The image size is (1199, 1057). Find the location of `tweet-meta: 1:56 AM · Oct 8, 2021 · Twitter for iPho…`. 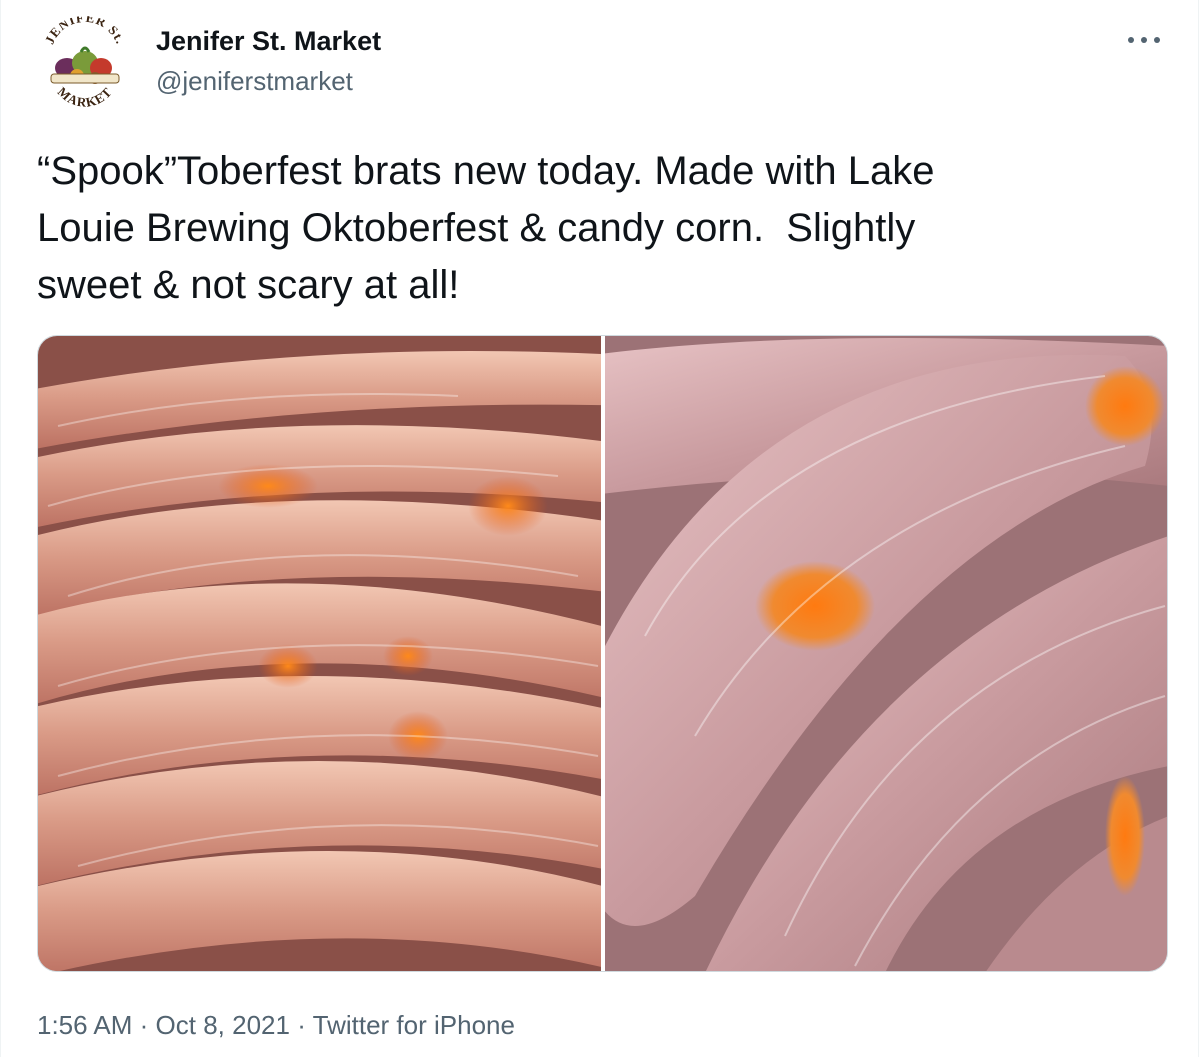

tweet-meta: 1:56 AM · Oct 8, 2021 · Twitter for iPho… is located at coordinates (276, 1025).